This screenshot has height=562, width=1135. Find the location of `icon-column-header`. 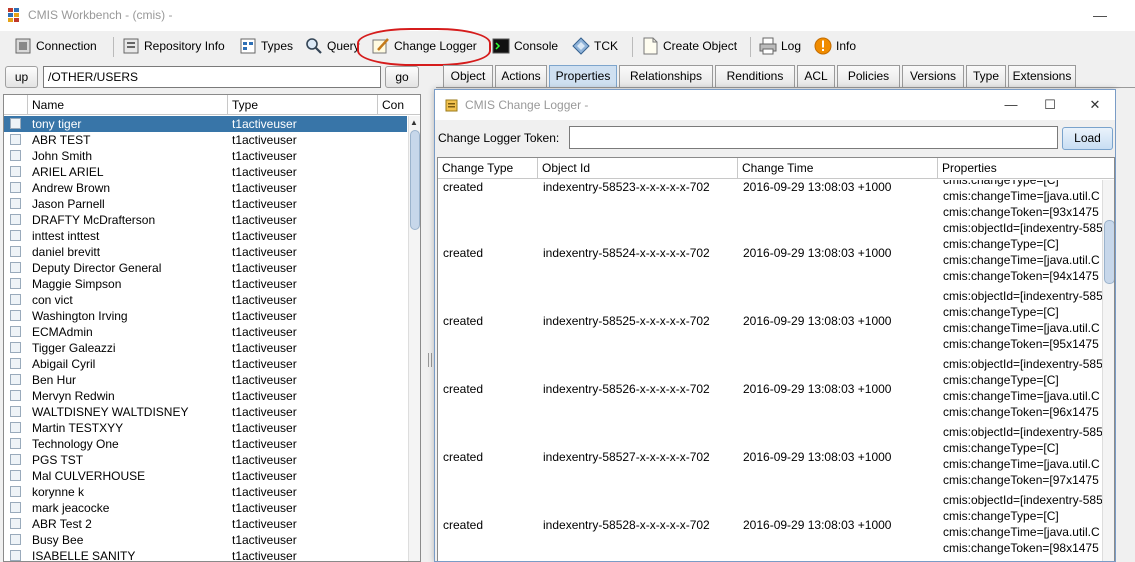

icon-column-header is located at coordinates (16, 105).